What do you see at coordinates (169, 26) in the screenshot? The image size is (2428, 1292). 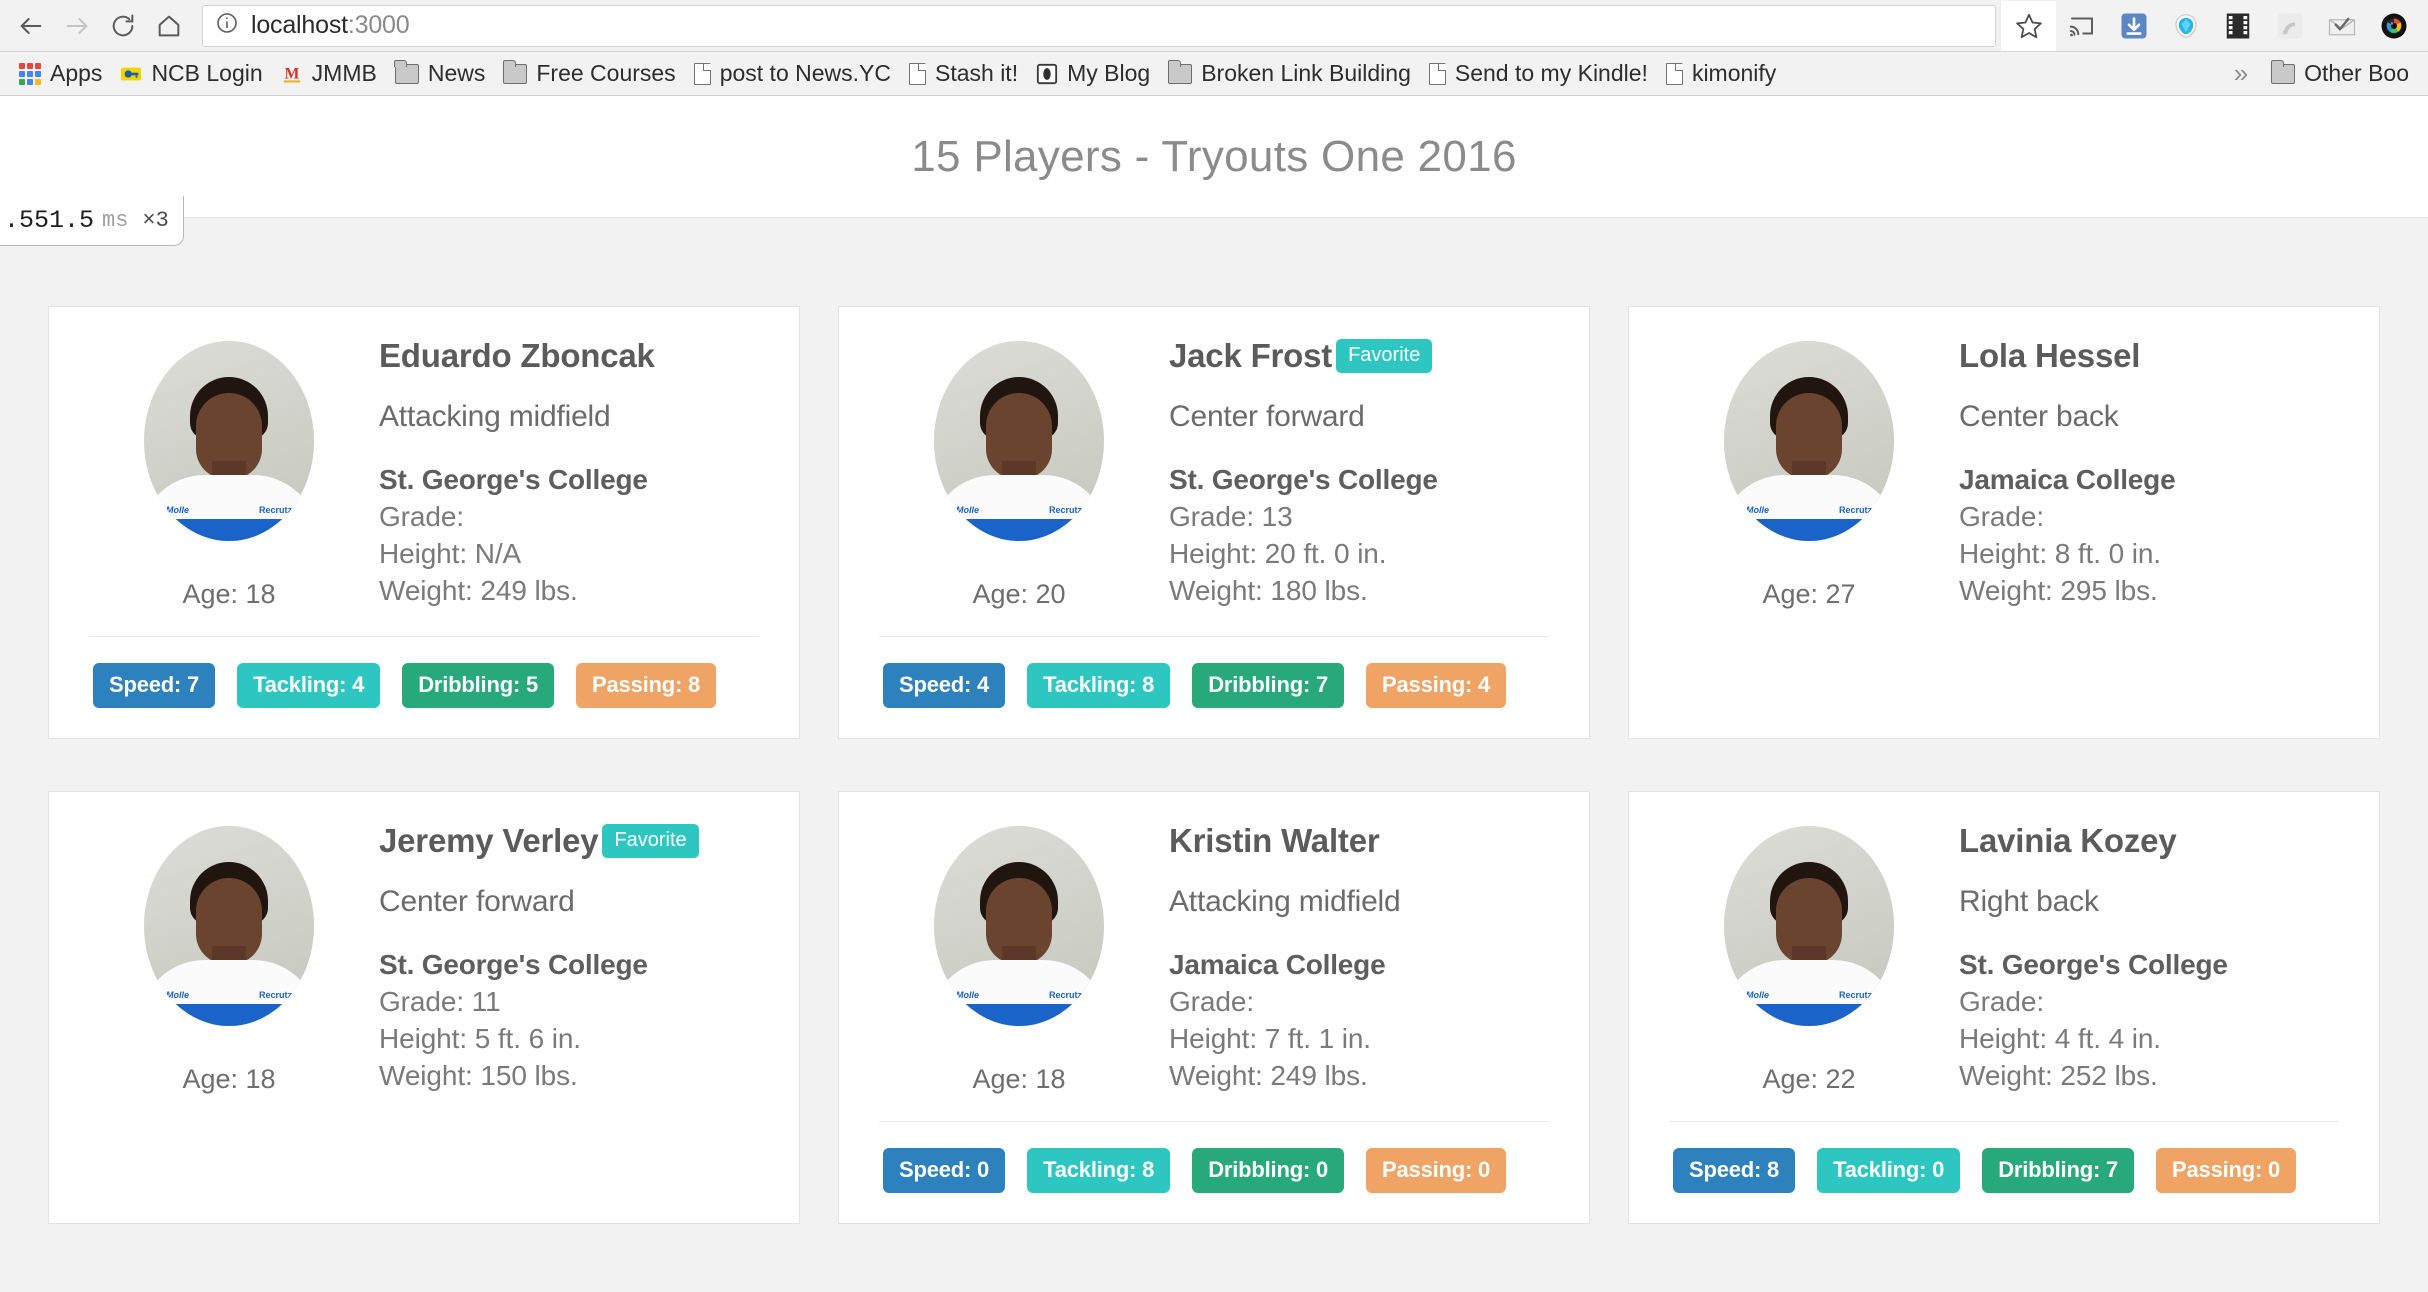 I see `home-button` at bounding box center [169, 26].